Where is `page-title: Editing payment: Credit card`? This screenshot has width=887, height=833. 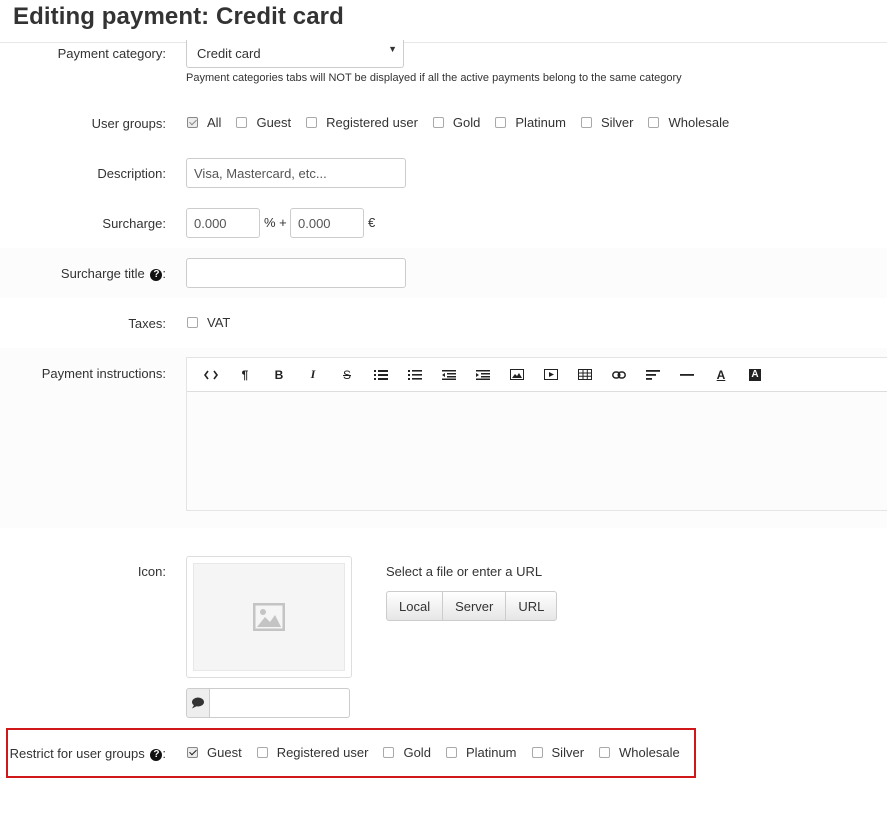 page-title: Editing payment: Credit card is located at coordinates (178, 16).